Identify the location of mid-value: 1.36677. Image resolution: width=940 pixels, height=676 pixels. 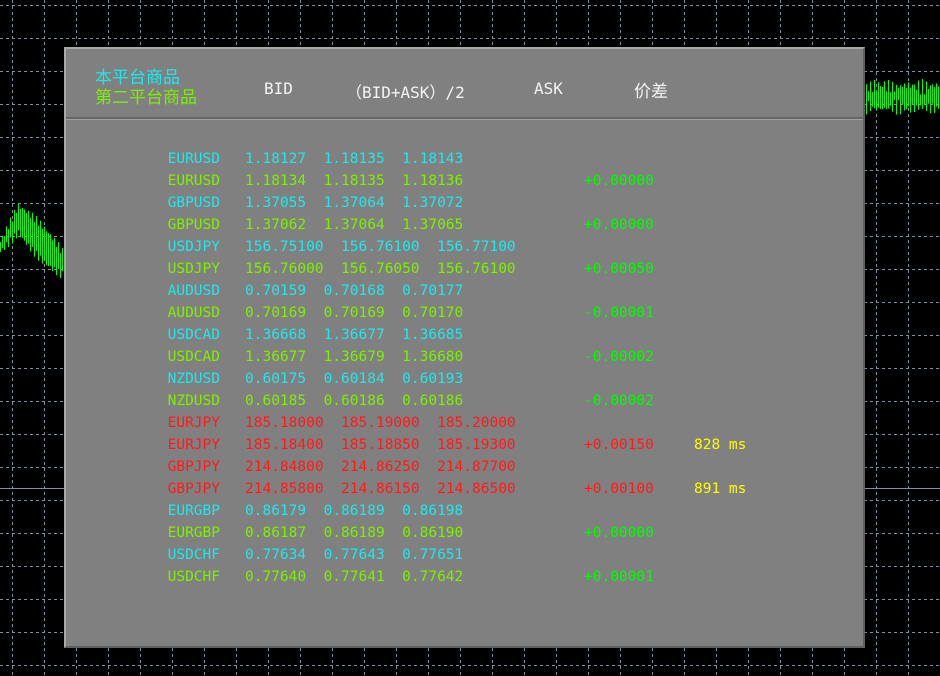
(354, 335).